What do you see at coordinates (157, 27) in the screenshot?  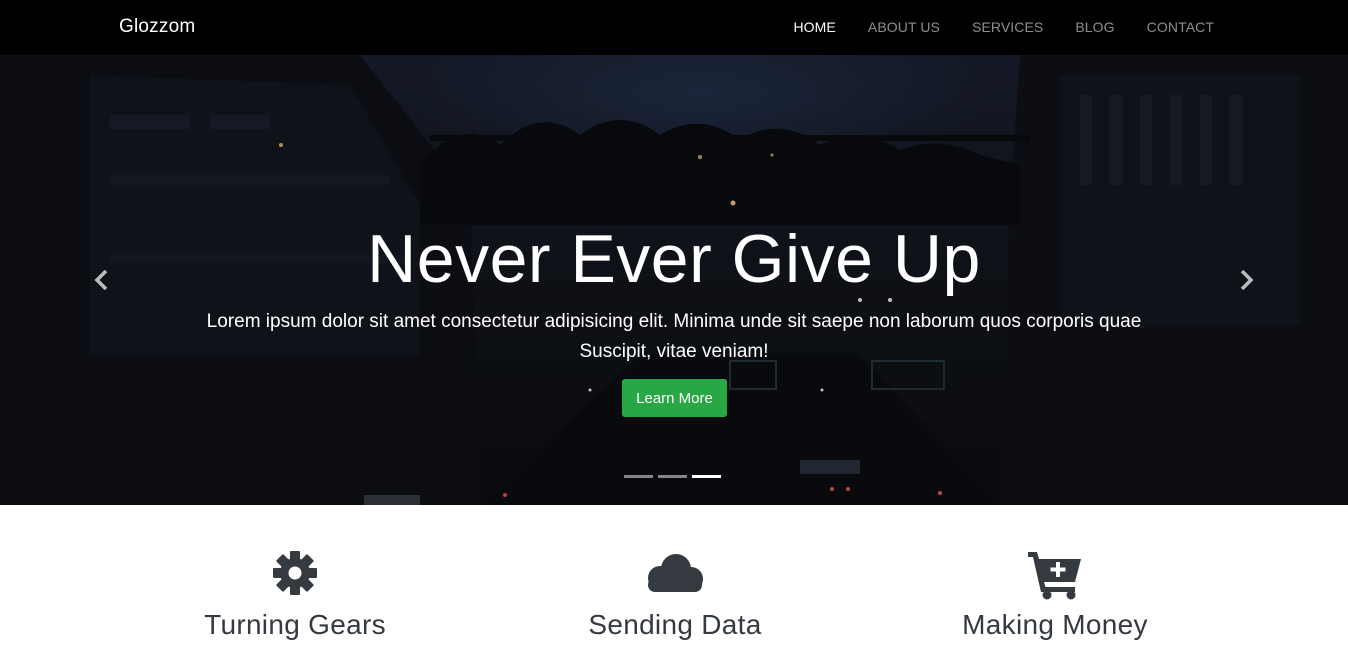 I see `brand-logo: Glozzom` at bounding box center [157, 27].